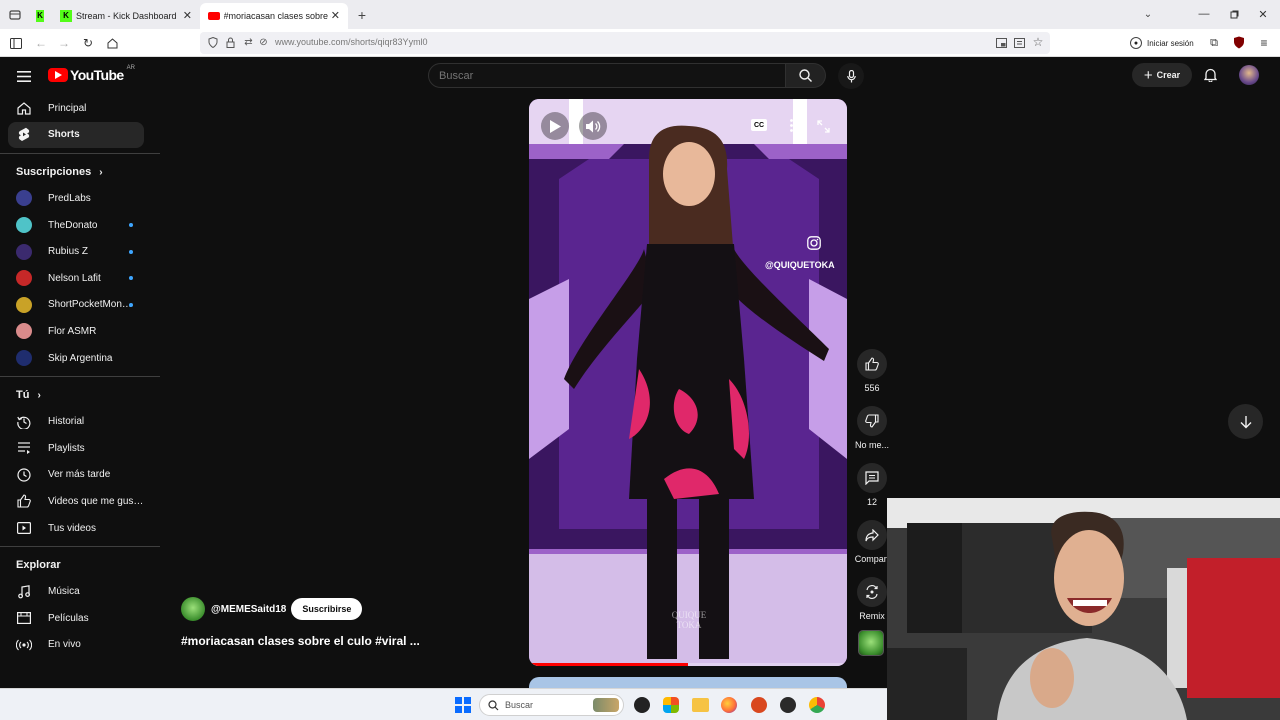 The height and width of the screenshot is (720, 1280). What do you see at coordinates (80, 251) in the screenshot?
I see `sidebar-item-subscription: Rubius Z` at bounding box center [80, 251].